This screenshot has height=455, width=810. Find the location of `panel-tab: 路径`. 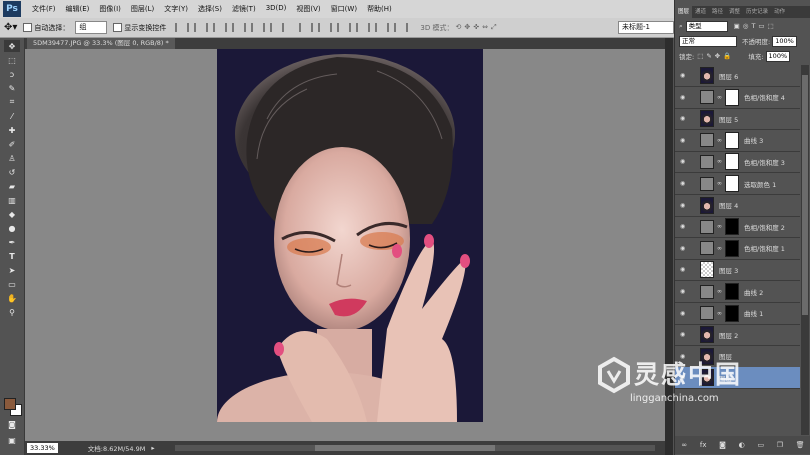

panel-tab: 路径 is located at coordinates (717, 12).